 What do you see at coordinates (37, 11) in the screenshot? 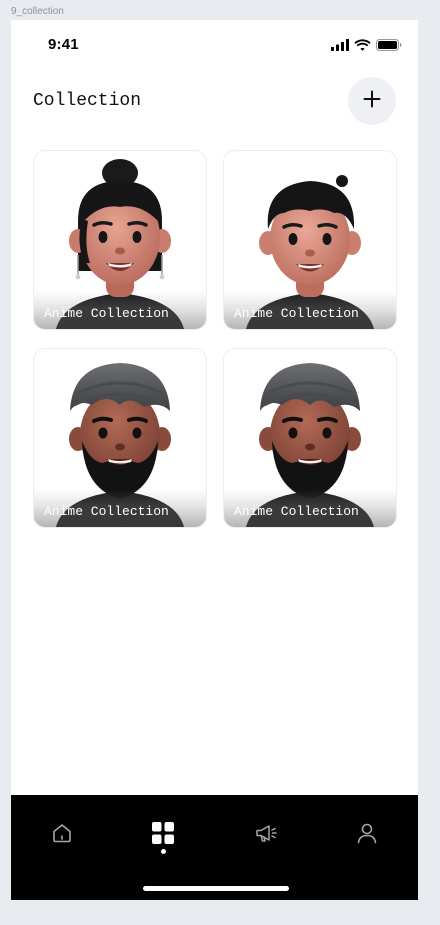
I see `frame-label: 9_collection` at bounding box center [37, 11].